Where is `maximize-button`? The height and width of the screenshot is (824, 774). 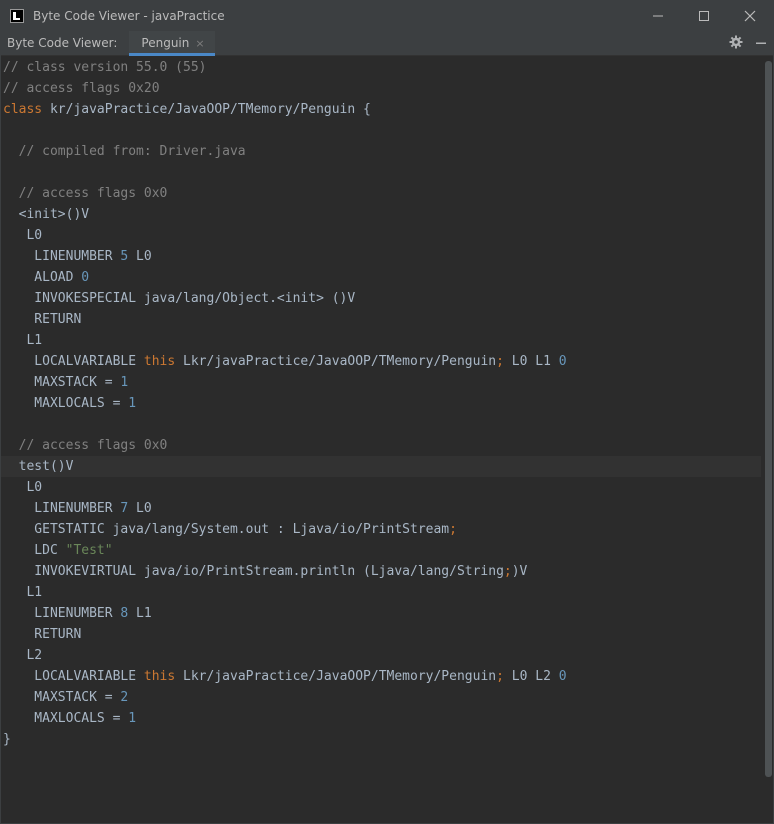 maximize-button is located at coordinates (704, 16).